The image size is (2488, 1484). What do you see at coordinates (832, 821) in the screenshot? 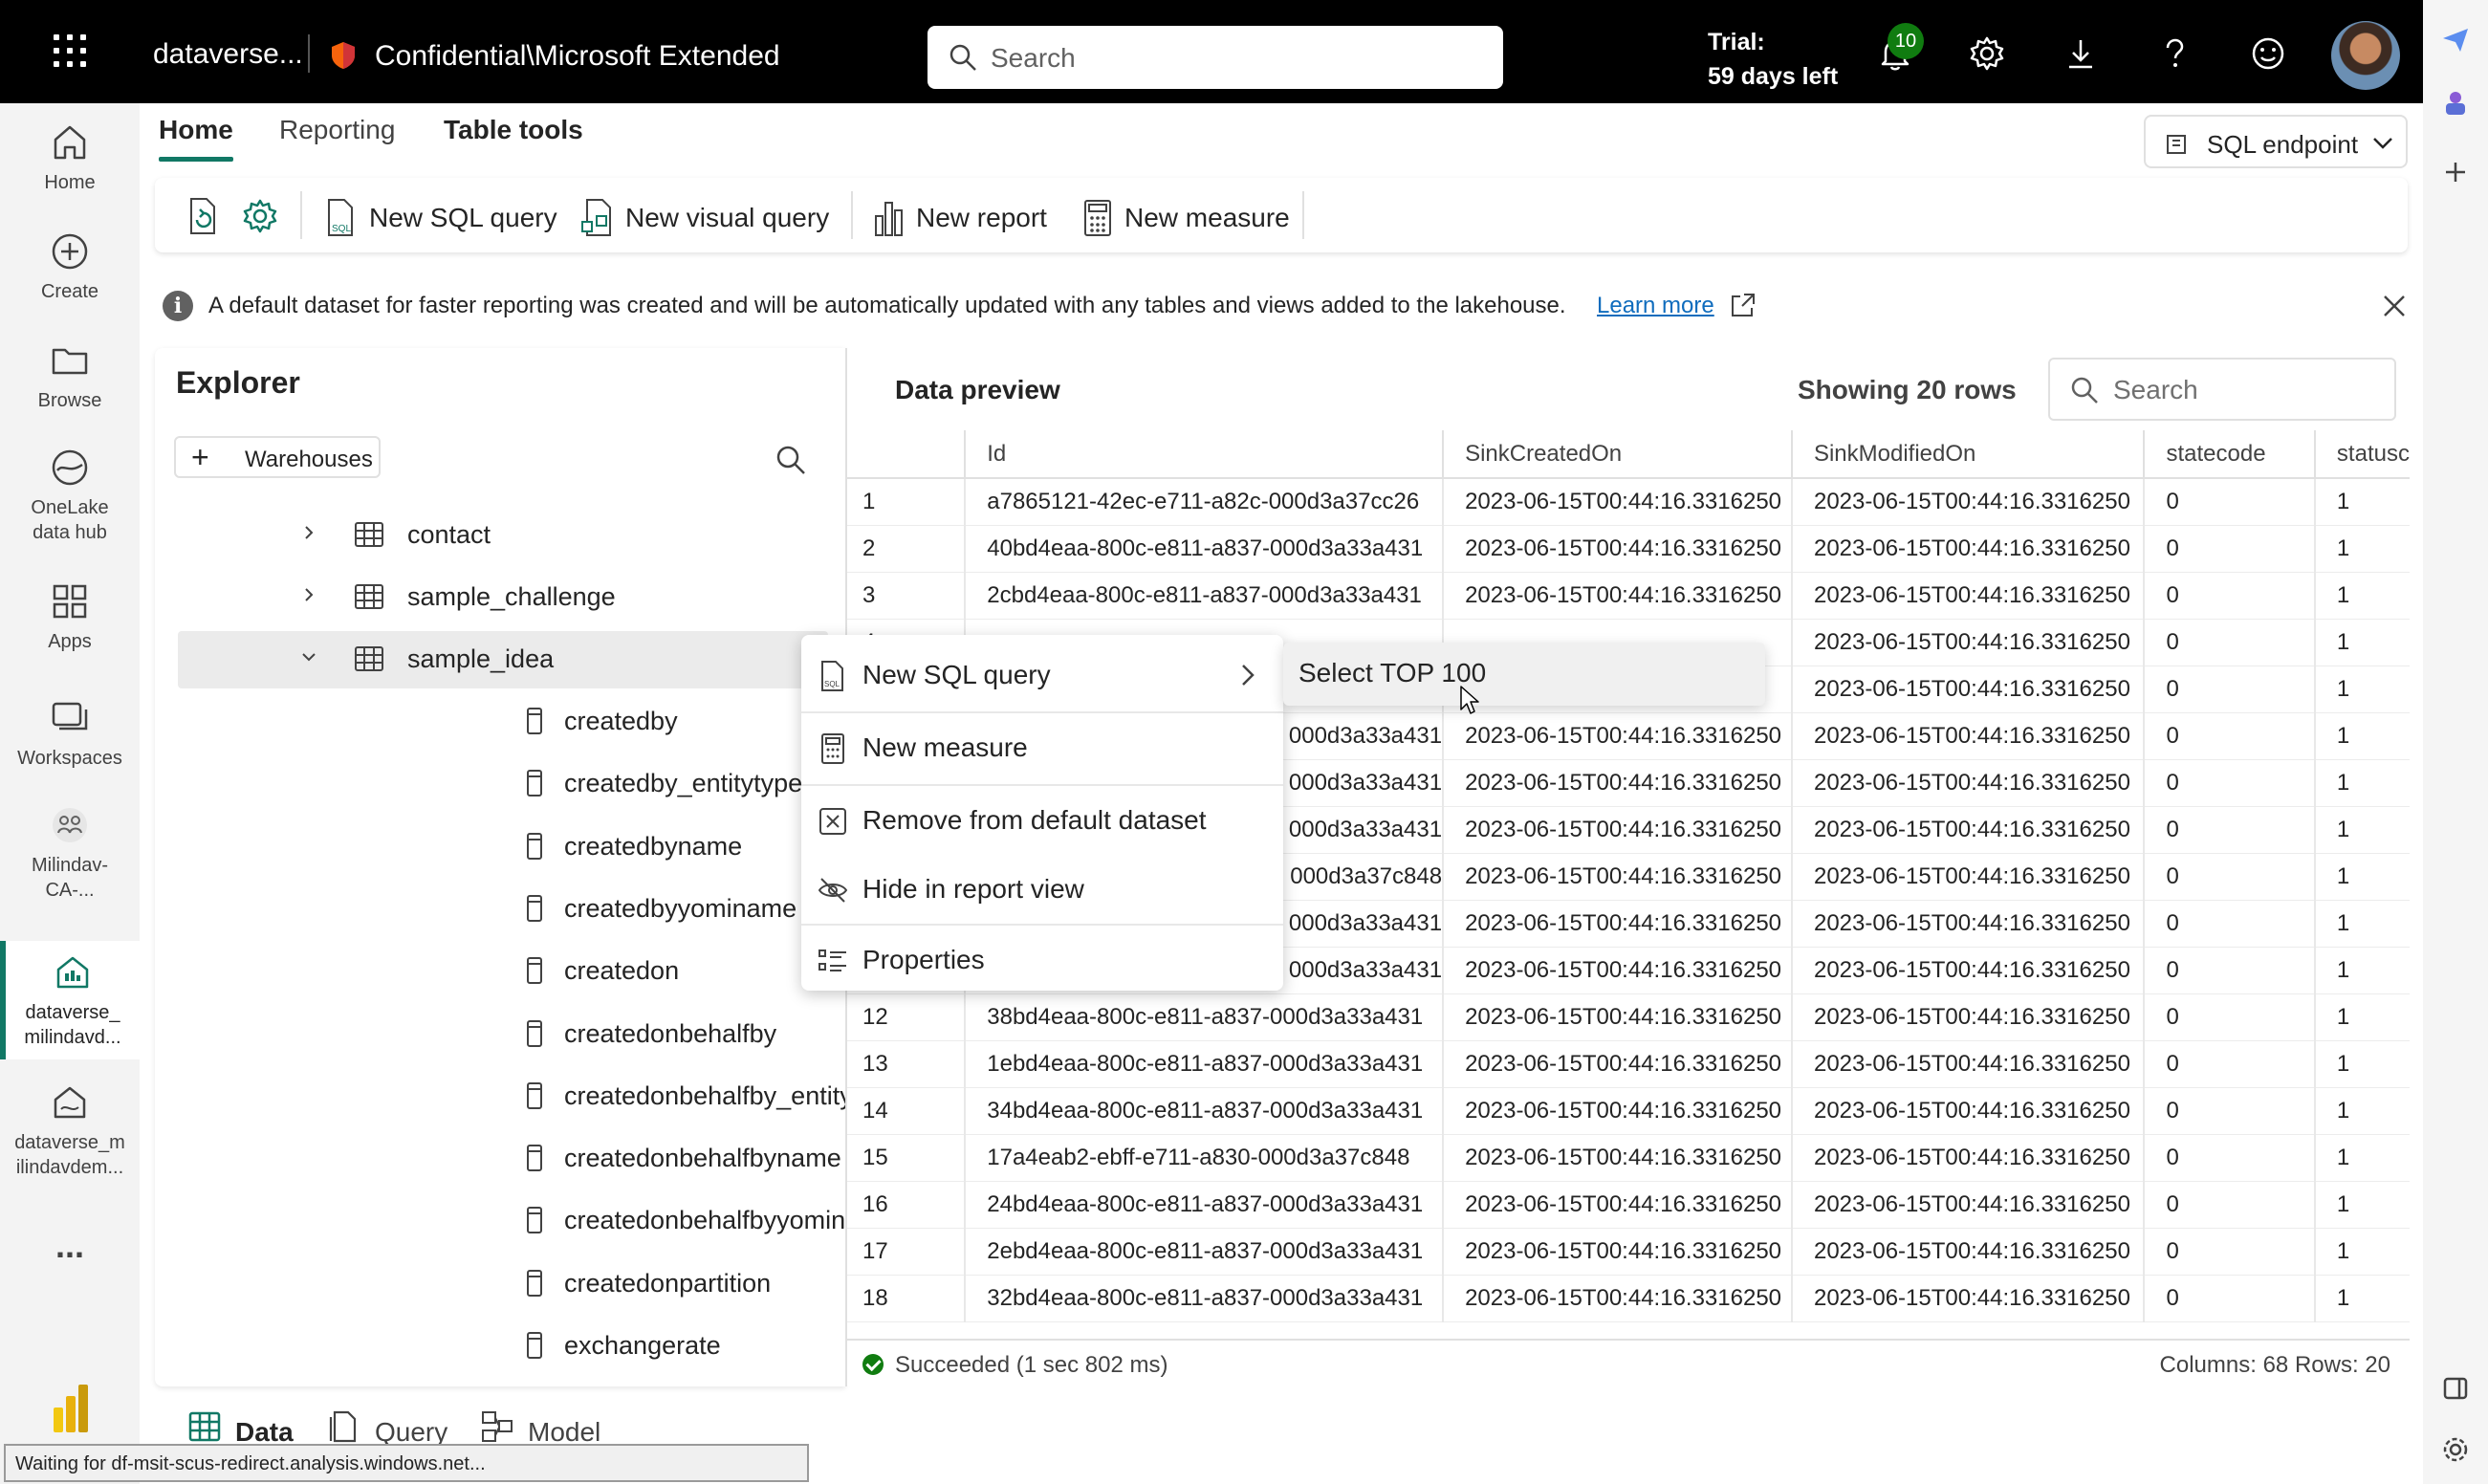
I see `remove-box-icon` at bounding box center [832, 821].